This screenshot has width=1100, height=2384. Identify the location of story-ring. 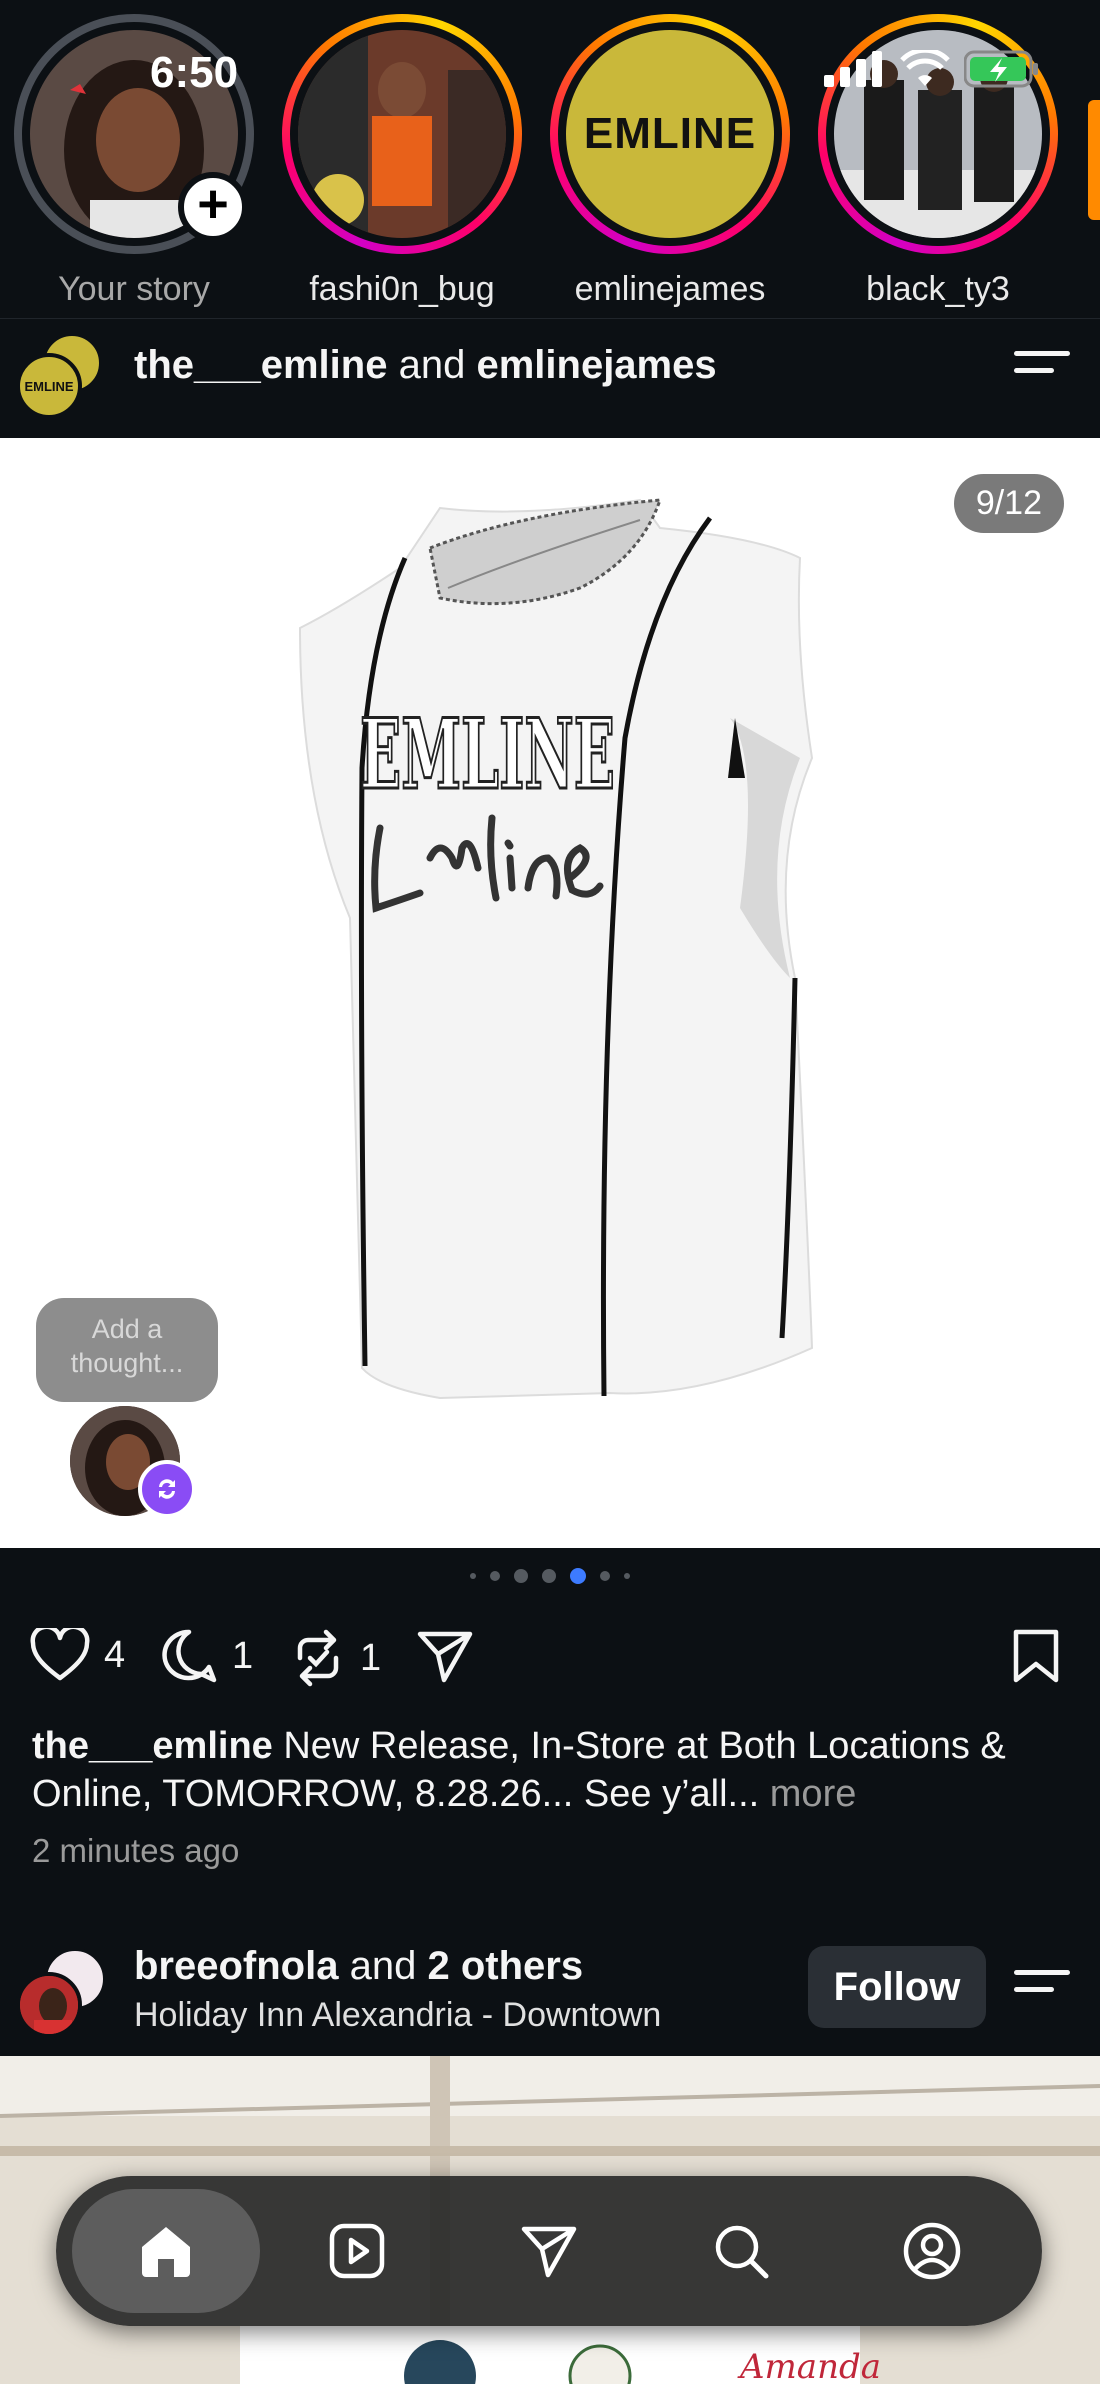
(402, 134).